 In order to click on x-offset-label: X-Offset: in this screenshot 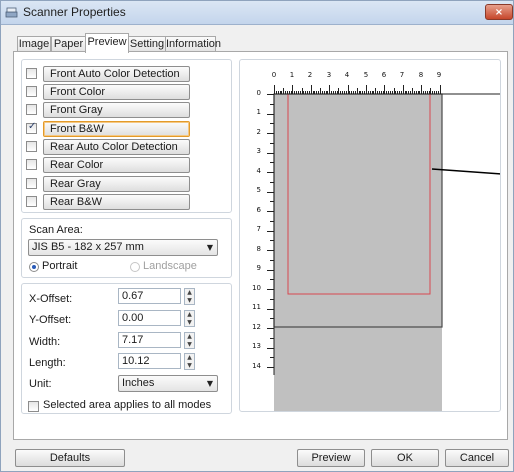, I will do `click(51, 299)`.